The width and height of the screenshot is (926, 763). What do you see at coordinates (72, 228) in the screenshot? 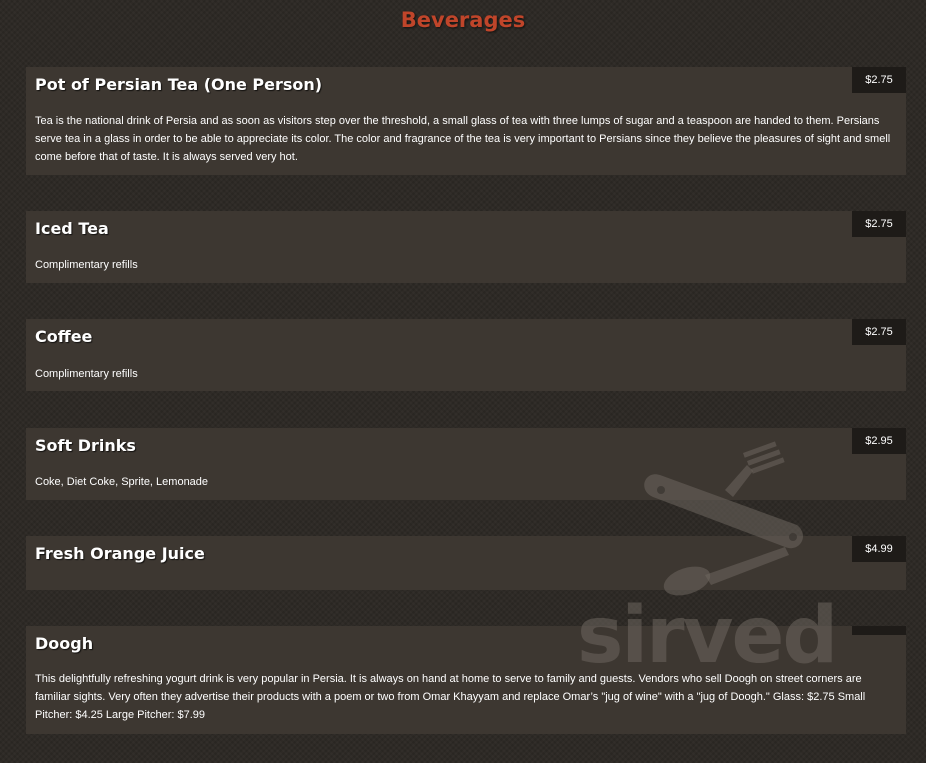
I see `item-name: Iced Tea` at bounding box center [72, 228].